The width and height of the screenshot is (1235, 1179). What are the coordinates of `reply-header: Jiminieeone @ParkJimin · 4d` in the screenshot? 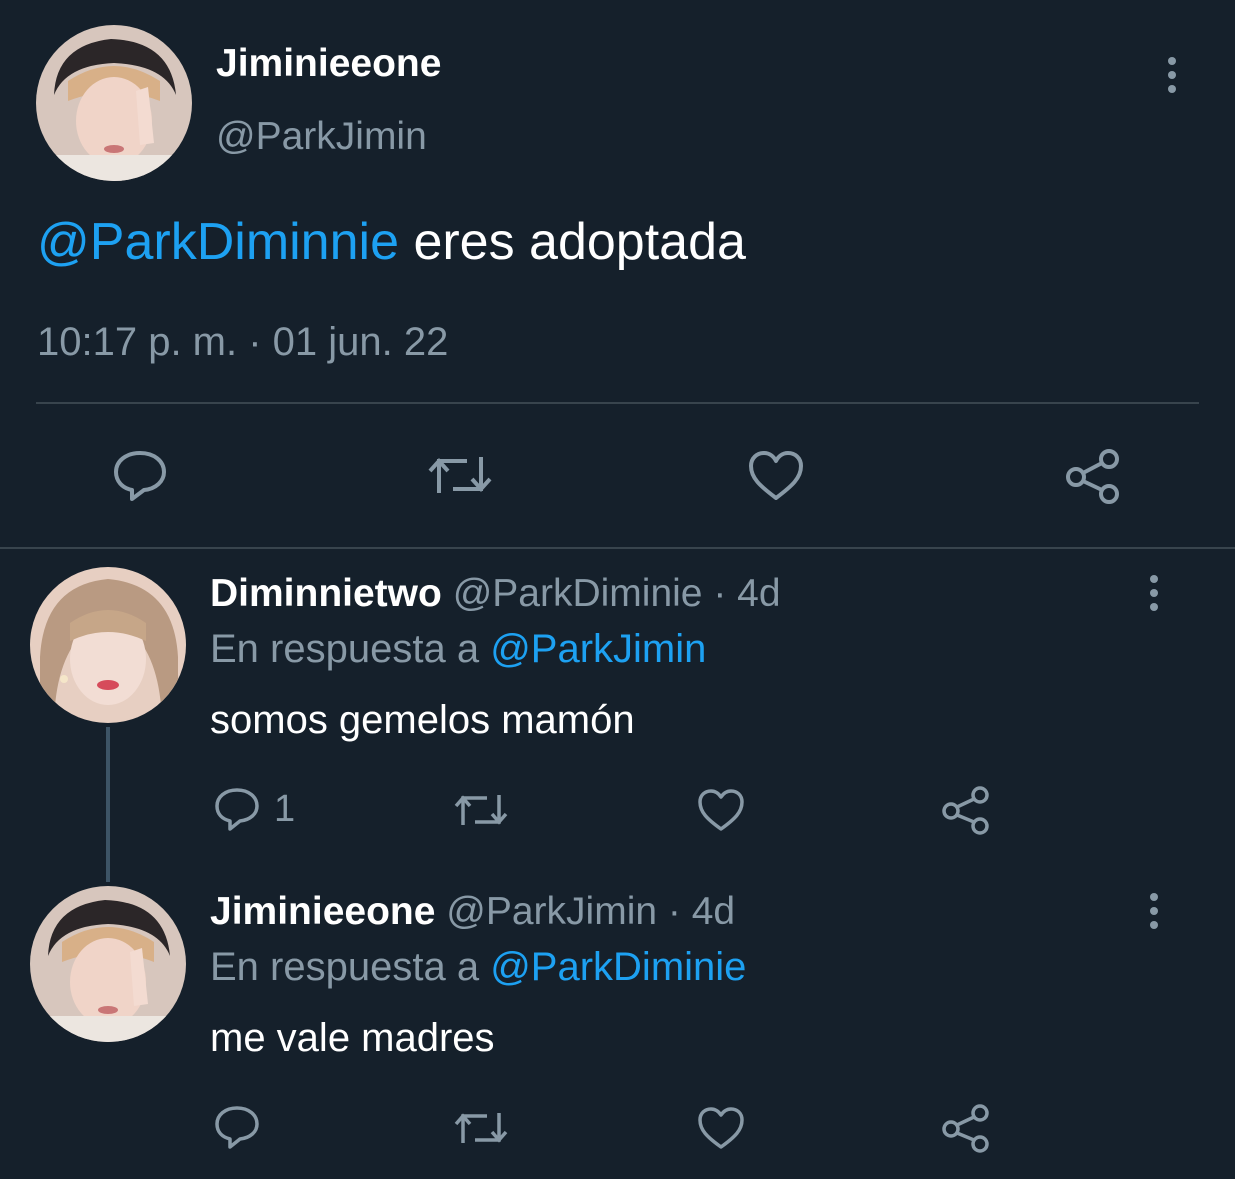 It's located at (472, 912).